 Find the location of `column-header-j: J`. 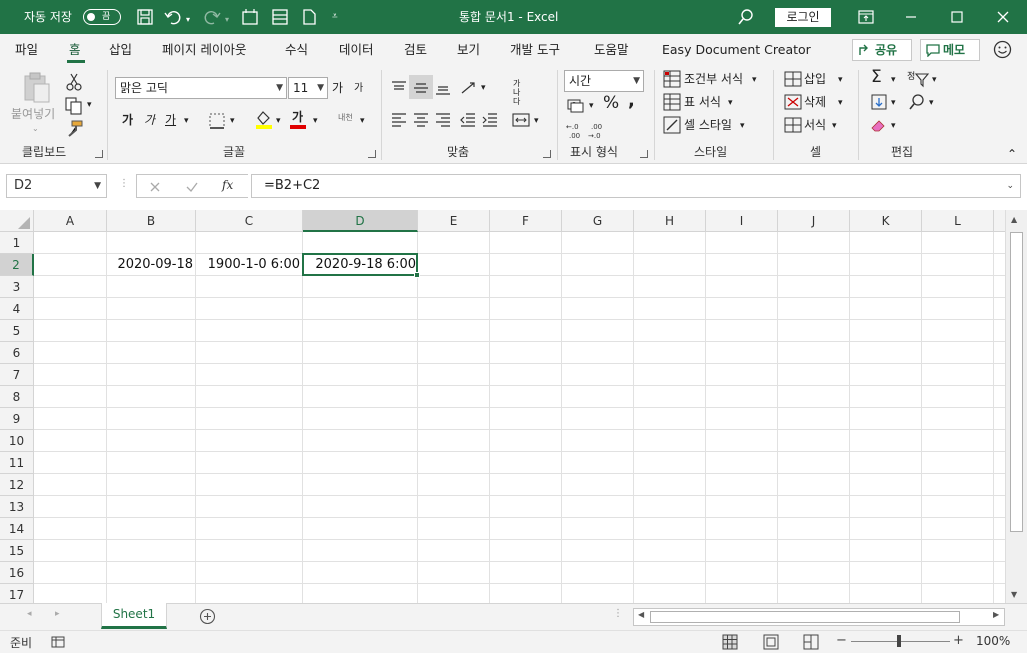

column-header-j: J is located at coordinates (814, 221).